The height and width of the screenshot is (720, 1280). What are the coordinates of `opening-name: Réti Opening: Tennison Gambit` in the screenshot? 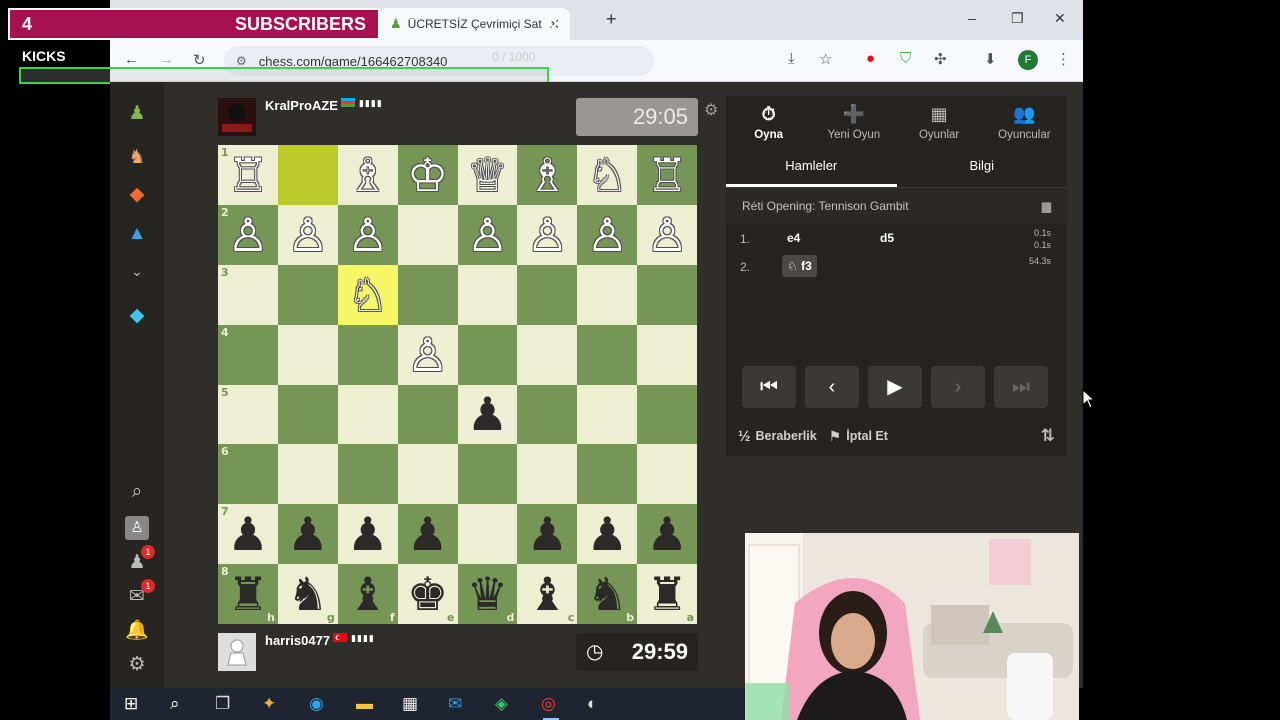 It's located at (825, 206).